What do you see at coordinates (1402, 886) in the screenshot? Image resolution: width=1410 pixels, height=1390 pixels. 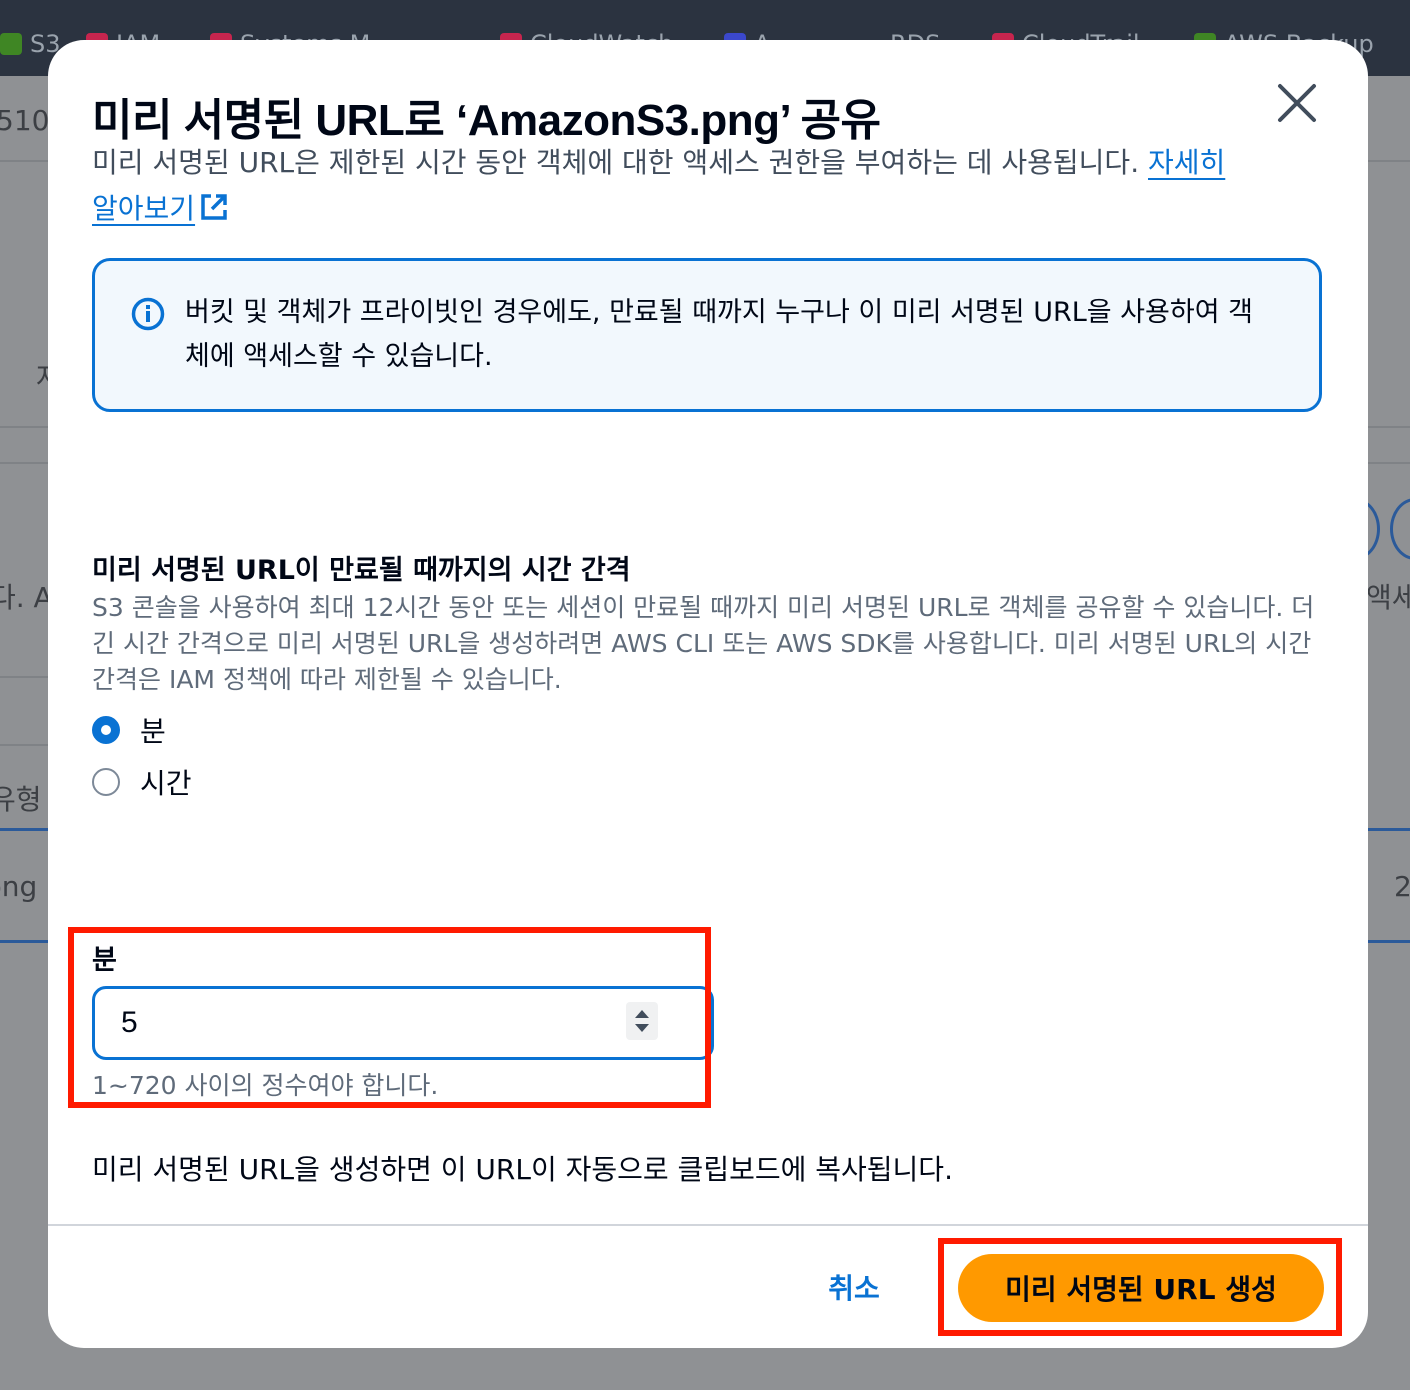 I see `bg-fragment: 2` at bounding box center [1402, 886].